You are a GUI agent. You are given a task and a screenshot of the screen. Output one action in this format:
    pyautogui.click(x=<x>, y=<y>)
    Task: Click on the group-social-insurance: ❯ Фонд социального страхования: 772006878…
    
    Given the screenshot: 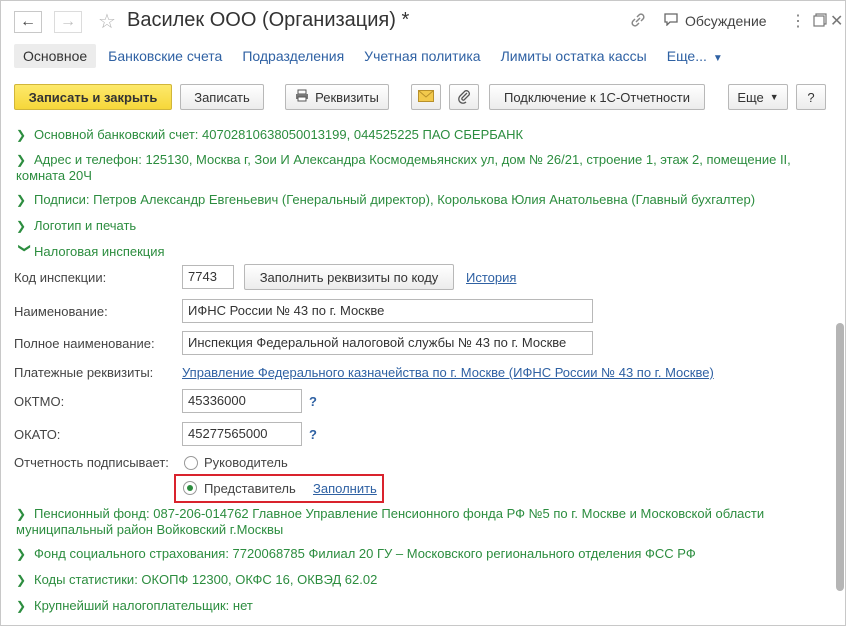 What is the action you would take?
    pyautogui.click(x=356, y=553)
    